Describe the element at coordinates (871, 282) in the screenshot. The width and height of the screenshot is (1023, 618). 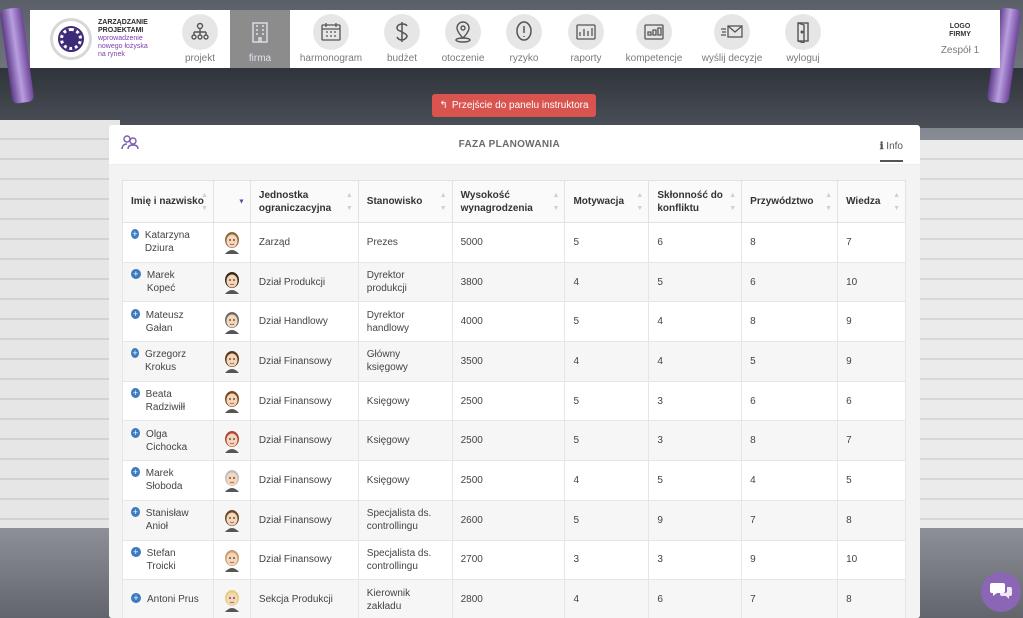
I see `cell-knowledge: 10` at that location.